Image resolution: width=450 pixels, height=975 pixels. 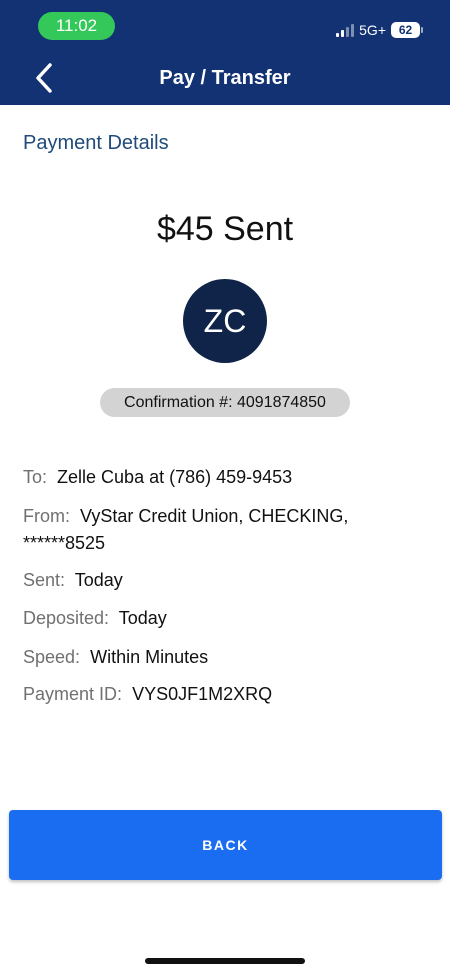 I want to click on detail-deposited: Deposited: Today, so click(x=95, y=618).